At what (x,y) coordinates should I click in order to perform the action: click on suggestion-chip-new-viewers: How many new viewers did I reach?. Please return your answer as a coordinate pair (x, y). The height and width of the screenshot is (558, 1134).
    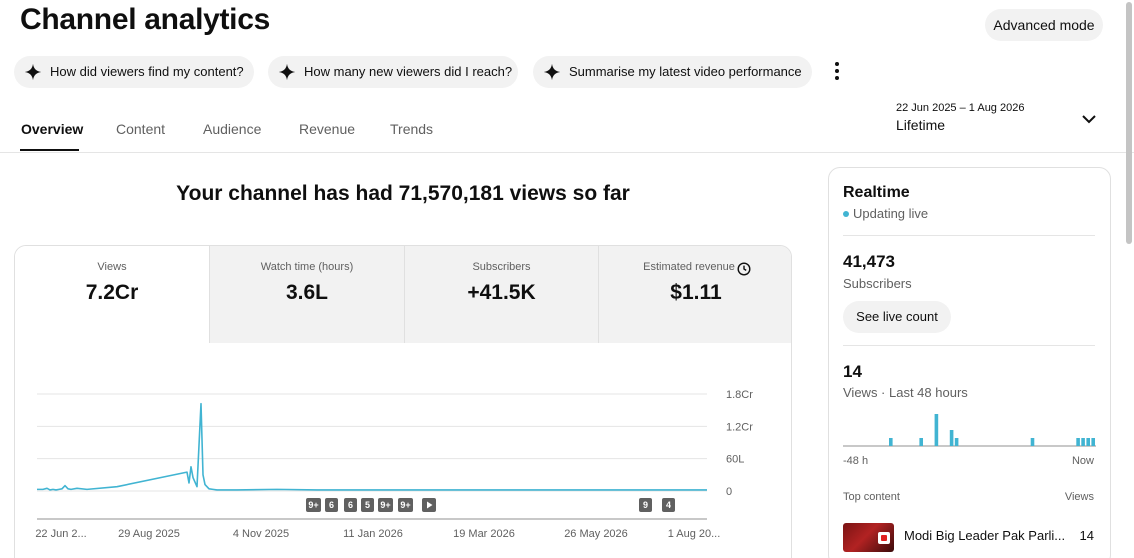
    Looking at the image, I should click on (393, 72).